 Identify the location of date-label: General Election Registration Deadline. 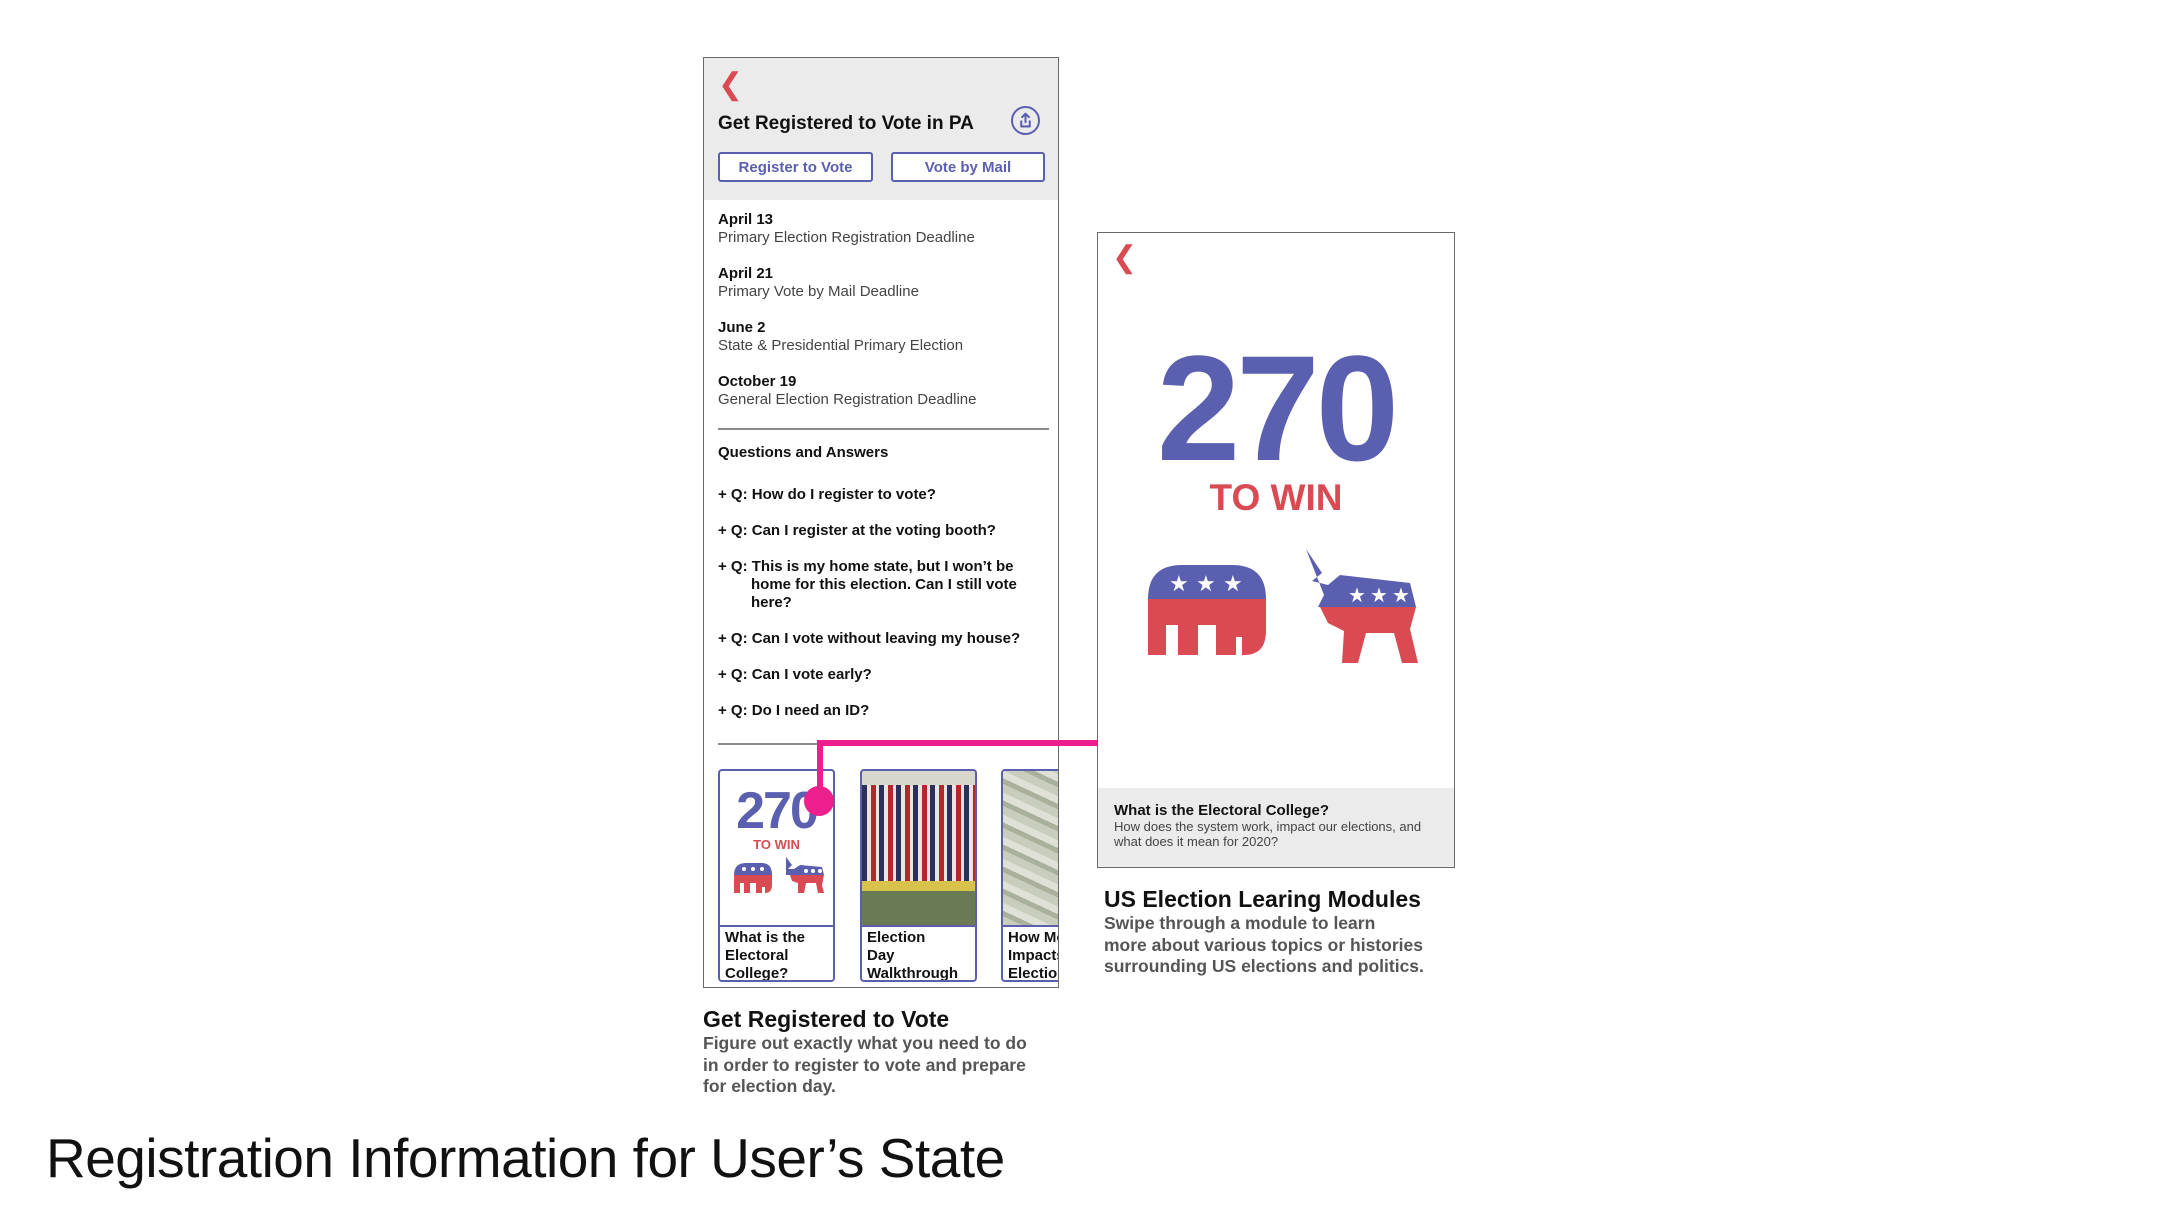
(847, 399).